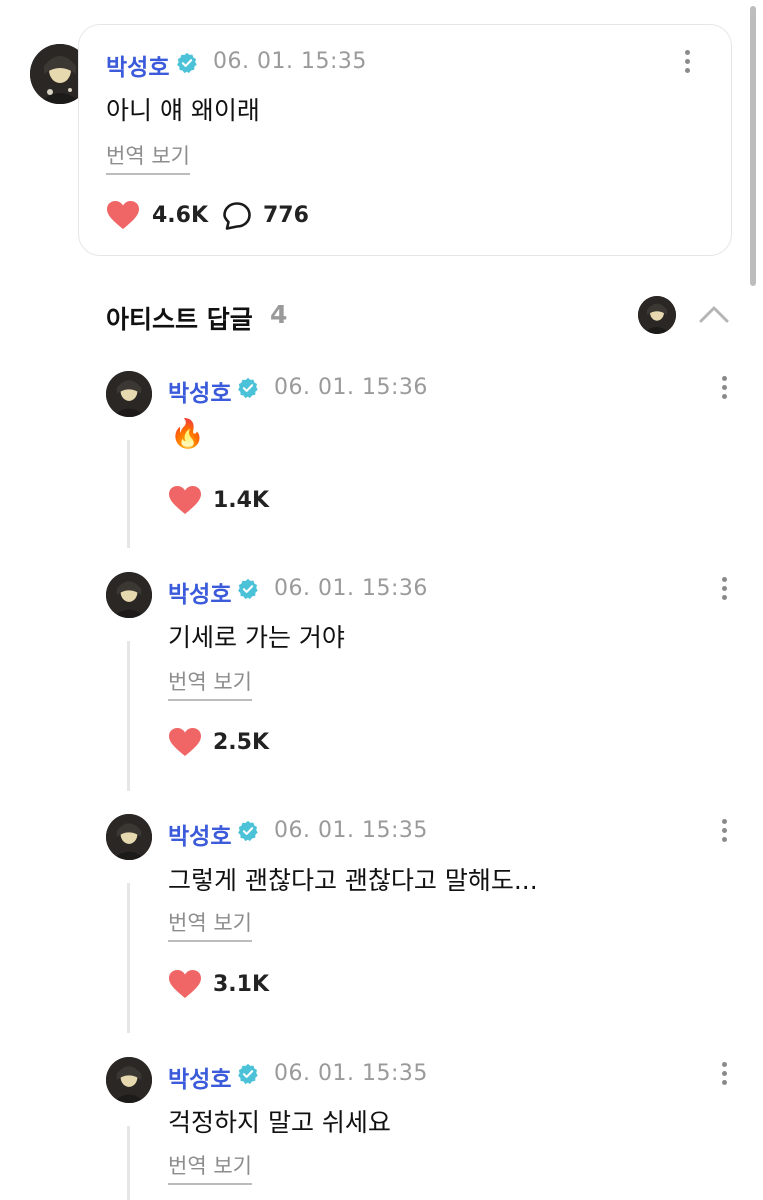 This screenshot has height=1200, width=763. Describe the element at coordinates (237, 216) in the screenshot. I see `comment-bubble-icon` at that location.